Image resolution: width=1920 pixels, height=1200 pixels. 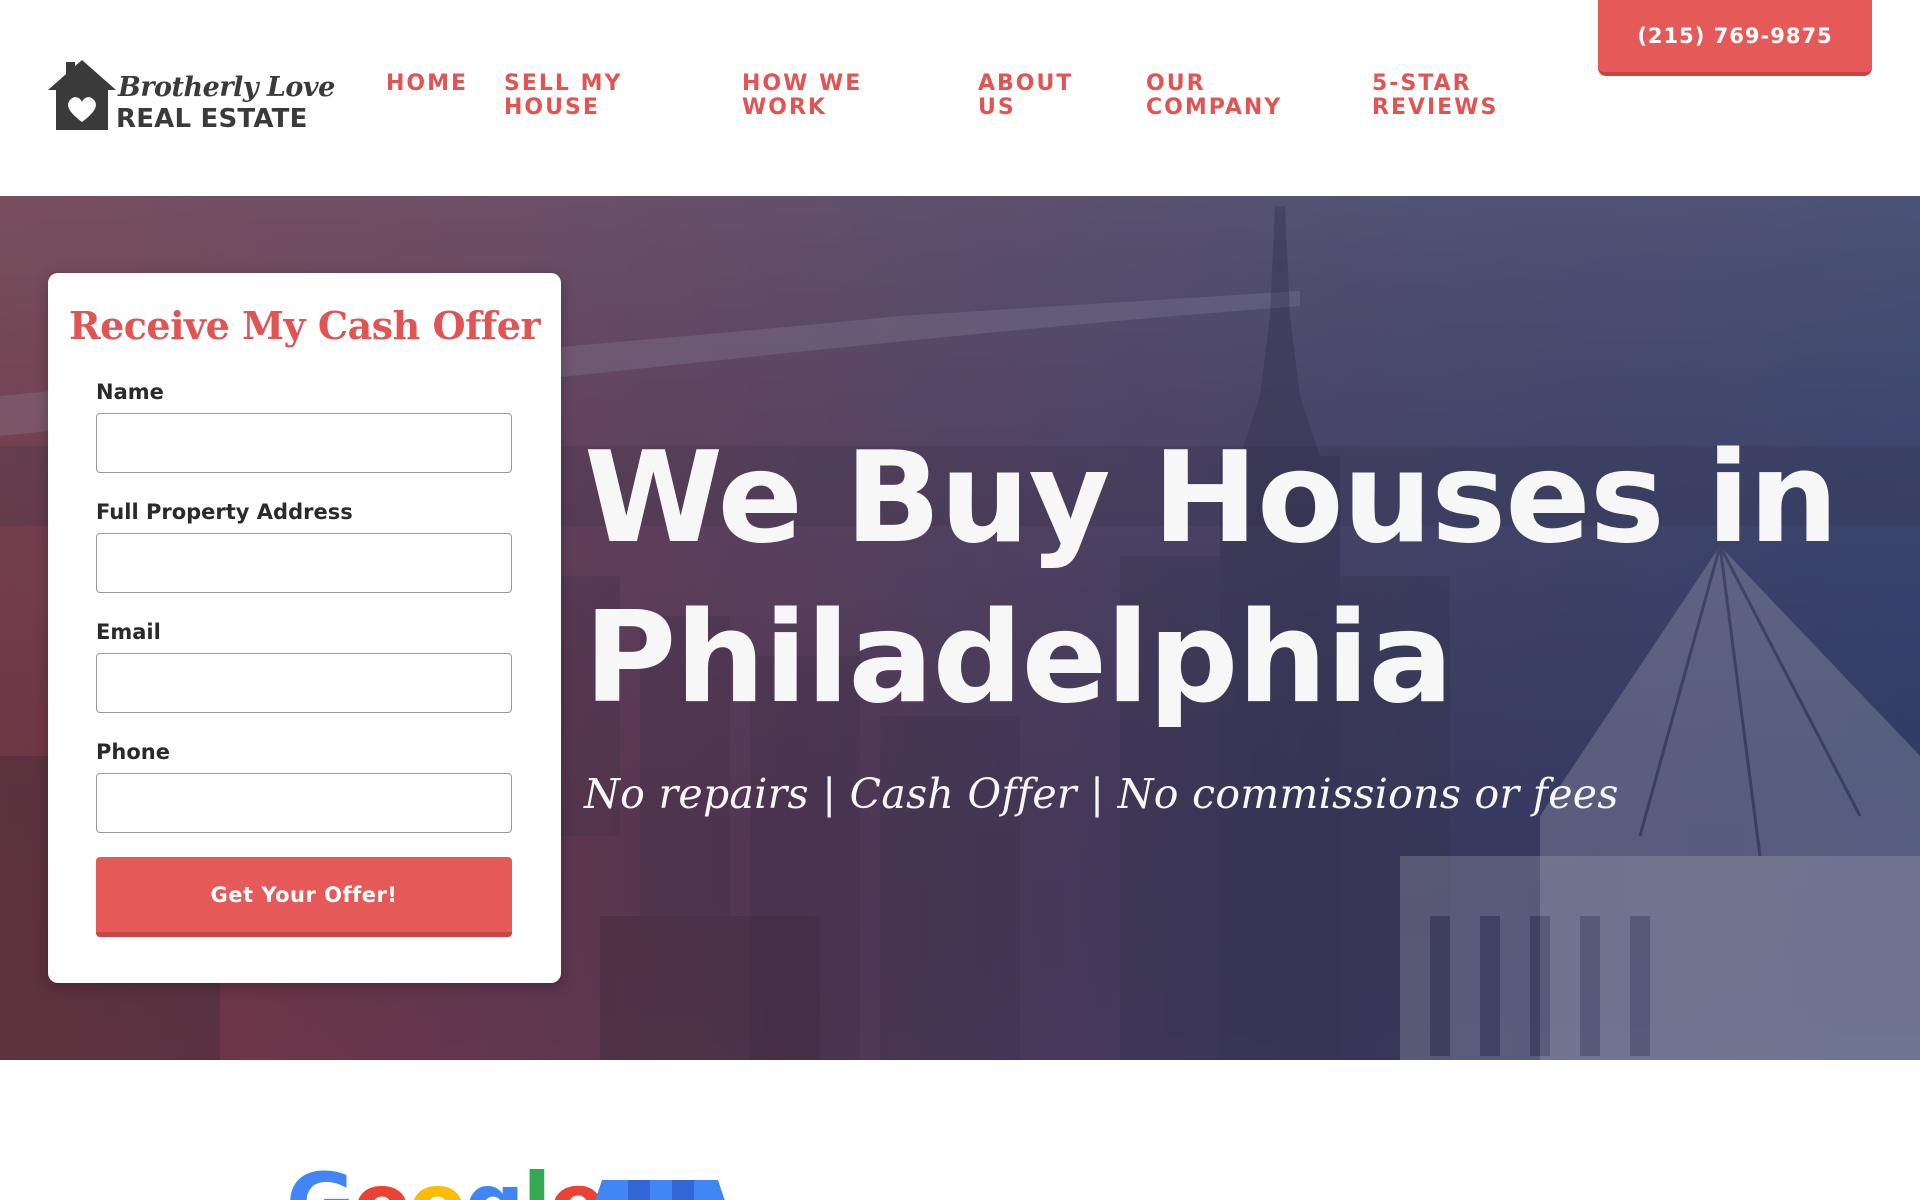 I want to click on google-my-business-icon, so click(x=660, y=1190).